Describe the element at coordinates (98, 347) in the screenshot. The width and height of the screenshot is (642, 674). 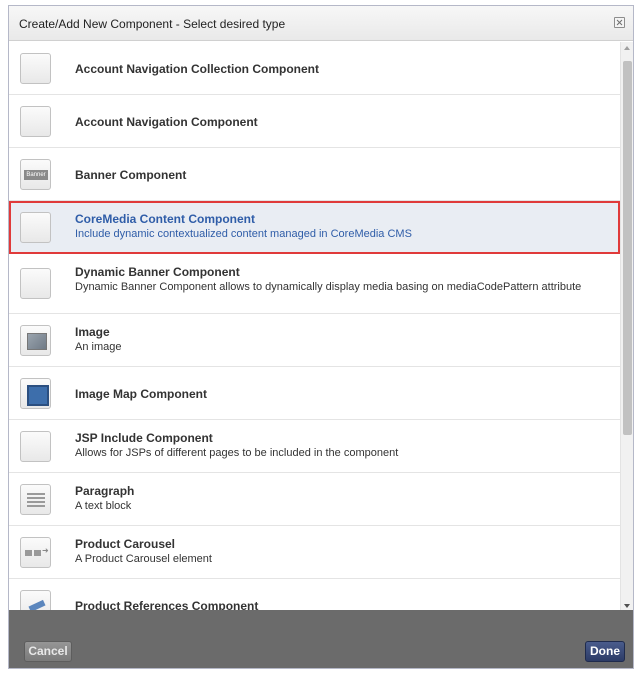
I see `component-description: An image` at that location.